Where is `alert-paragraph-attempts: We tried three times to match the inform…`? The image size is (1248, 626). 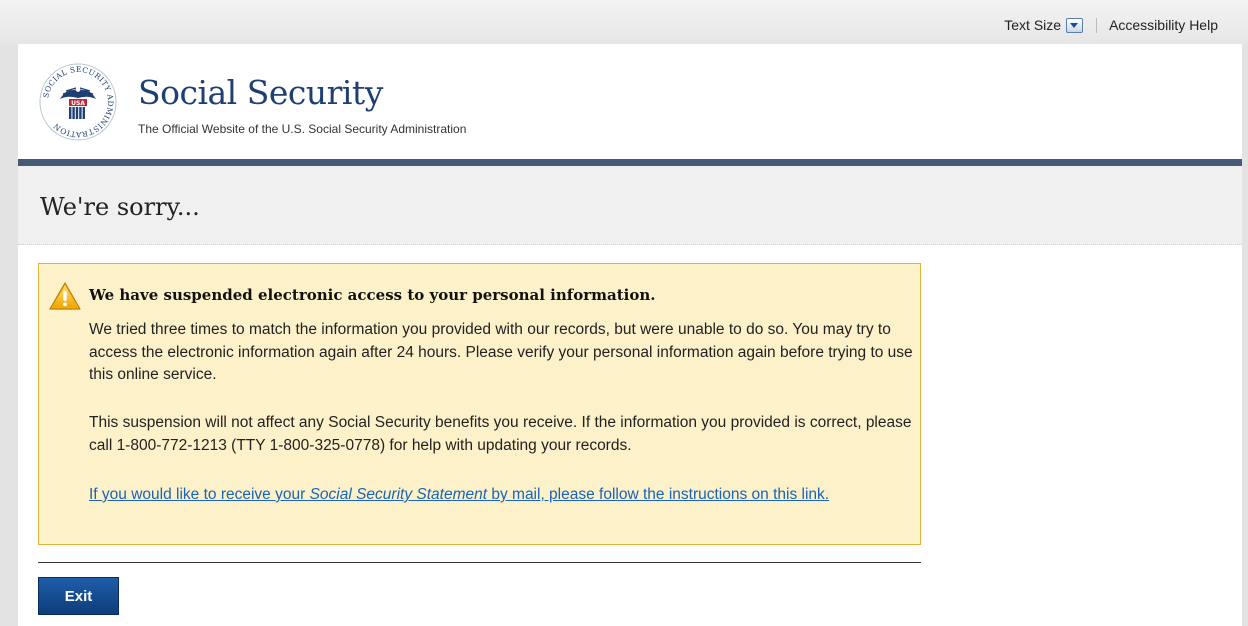
alert-paragraph-attempts: We tried three times to match the inform… is located at coordinates (501, 352).